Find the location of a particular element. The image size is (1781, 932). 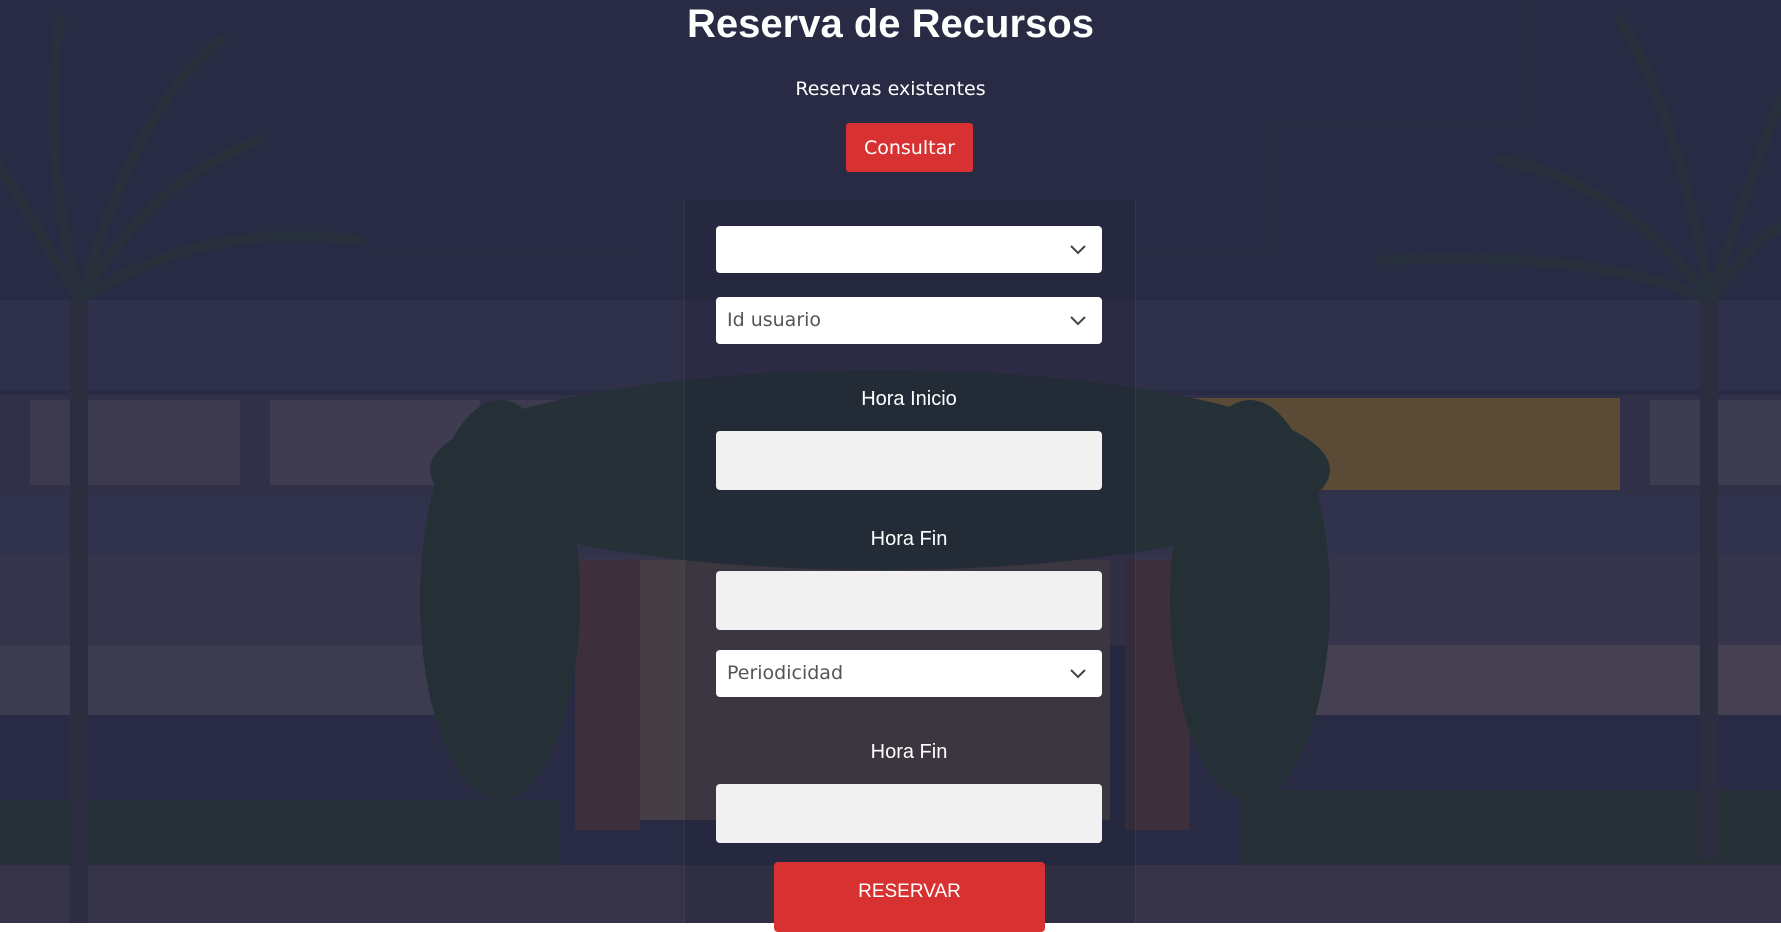

resource-select is located at coordinates (909, 249).